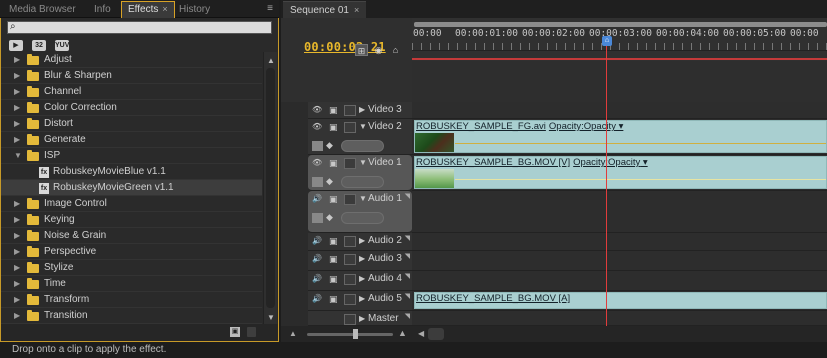 Image resolution: width=827 pixels, height=358 pixels. Describe the element at coordinates (148, 9) in the screenshot. I see `tab-effects: Effects ×` at that location.